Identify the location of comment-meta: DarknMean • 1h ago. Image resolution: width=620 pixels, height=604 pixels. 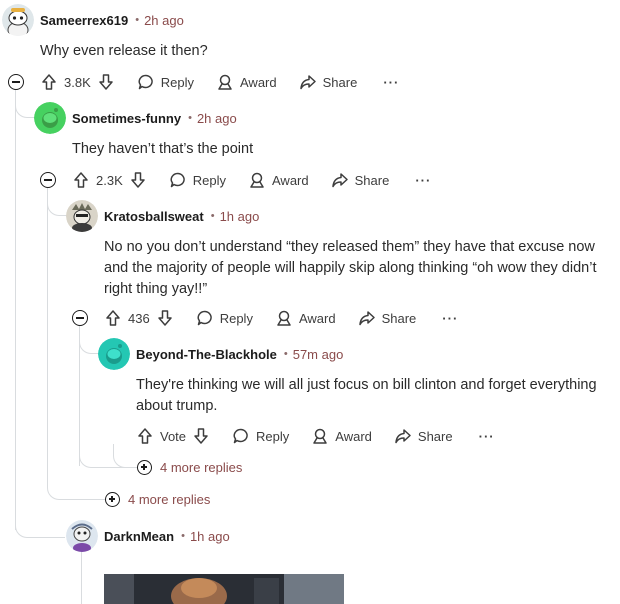
(167, 536).